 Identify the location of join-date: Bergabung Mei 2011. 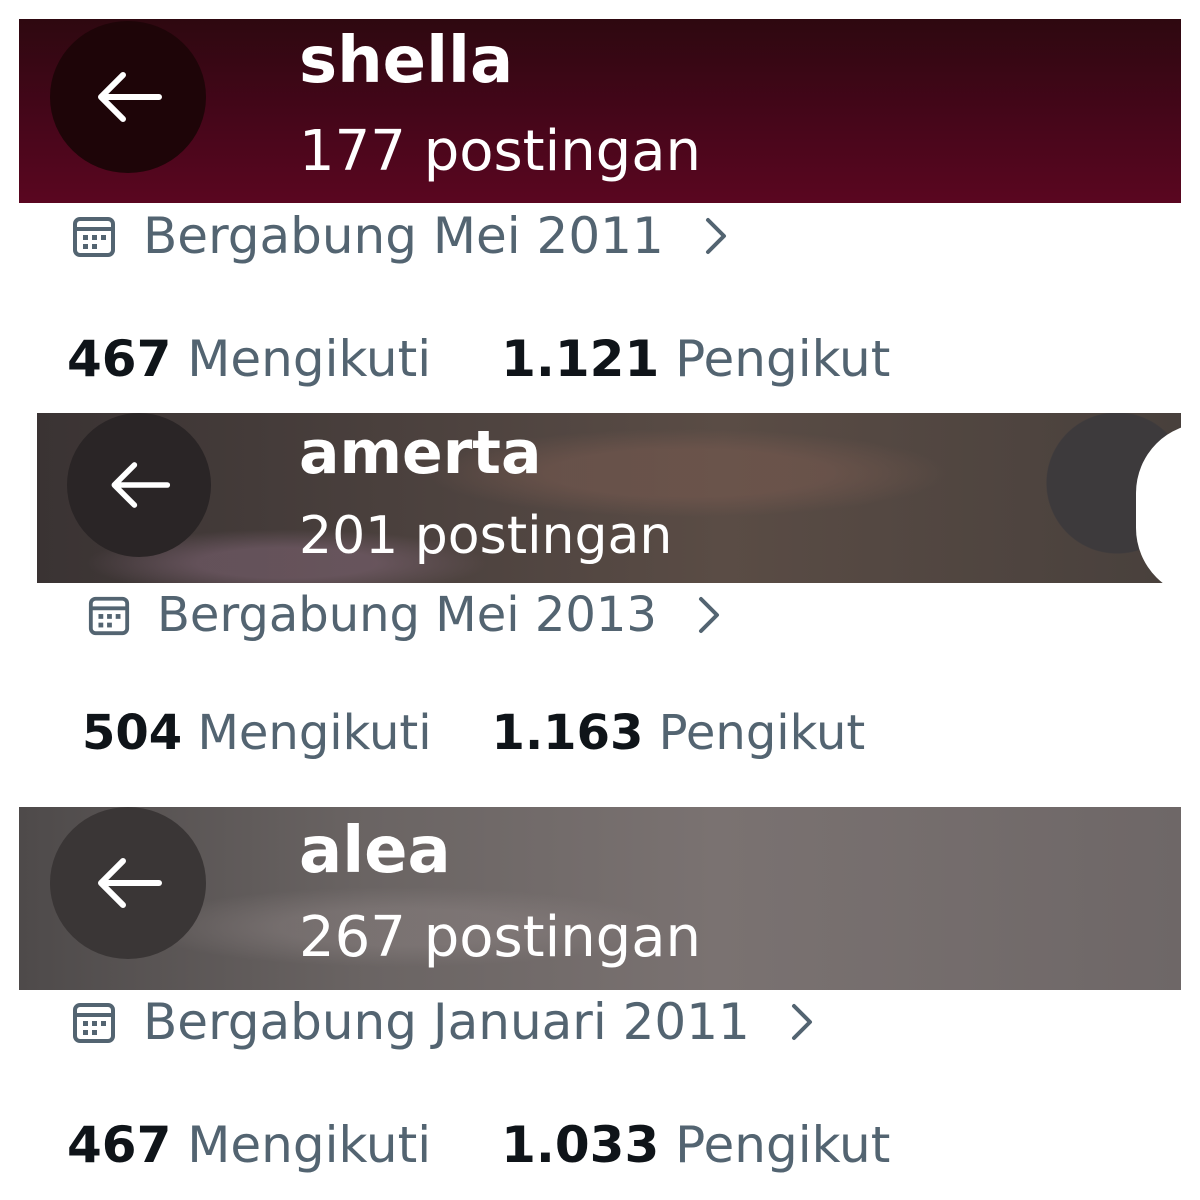
(403, 236).